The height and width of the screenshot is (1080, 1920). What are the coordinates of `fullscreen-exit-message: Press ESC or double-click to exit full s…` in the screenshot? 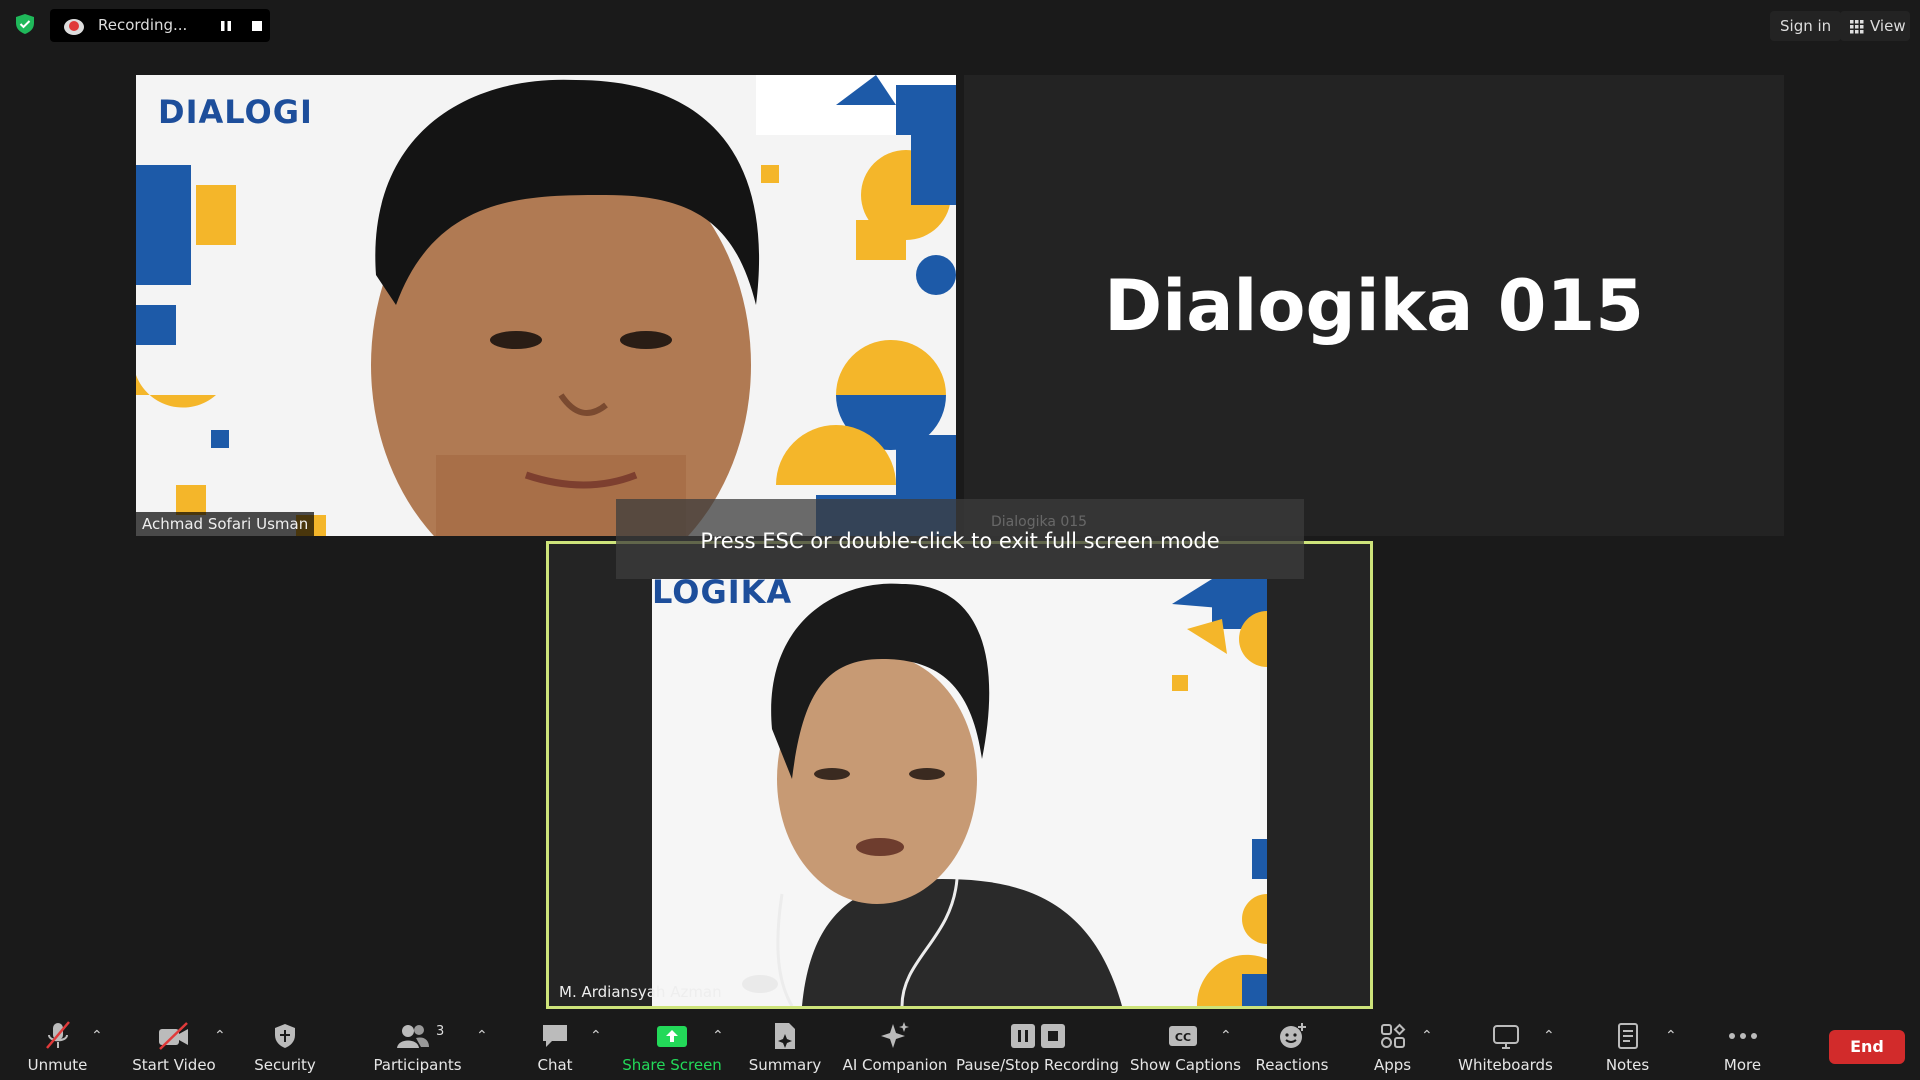 It's located at (960, 541).